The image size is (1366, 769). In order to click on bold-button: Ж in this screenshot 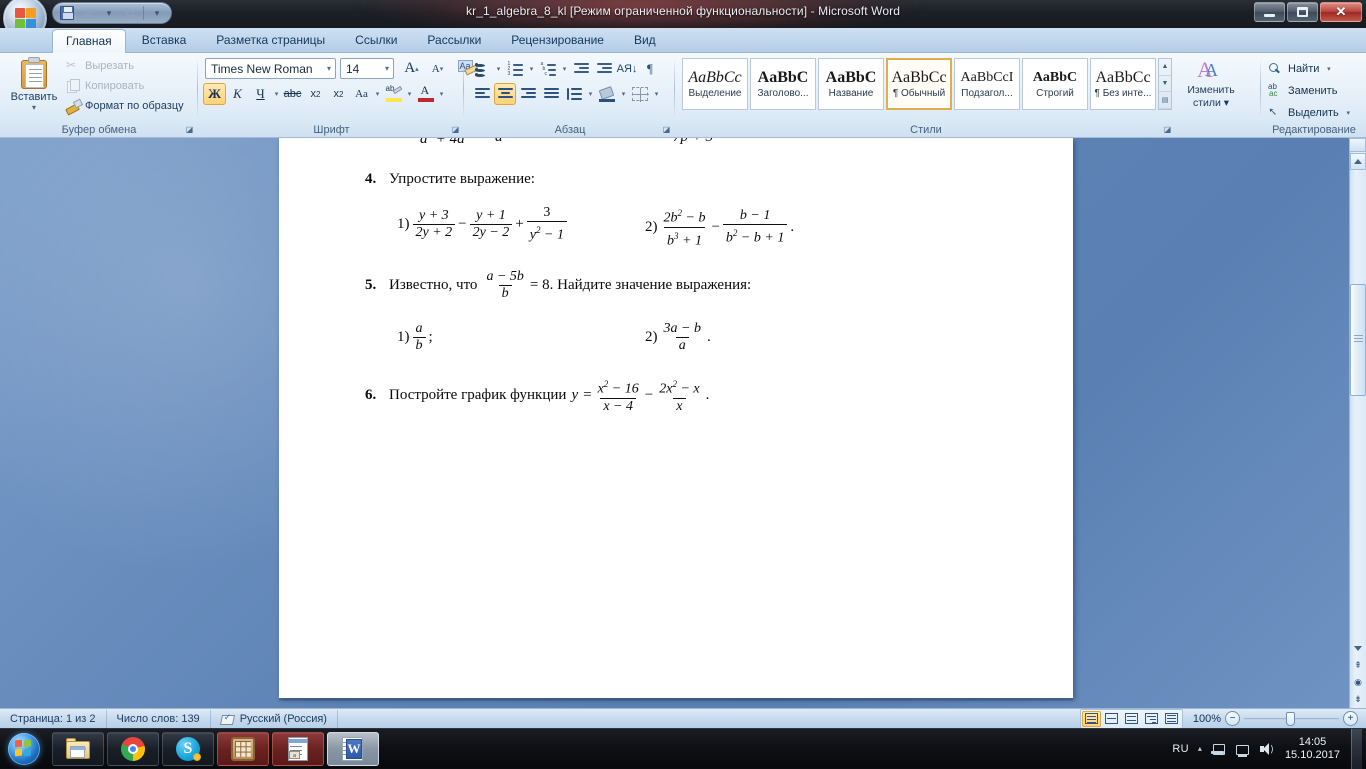, I will do `click(214, 94)`.